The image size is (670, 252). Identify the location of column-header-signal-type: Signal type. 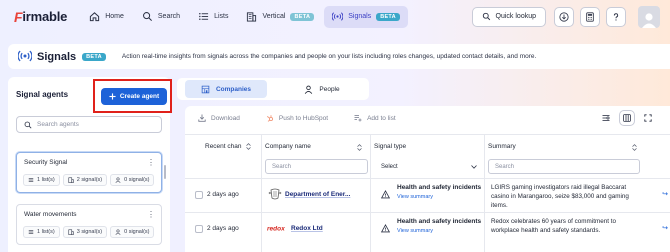
(390, 146).